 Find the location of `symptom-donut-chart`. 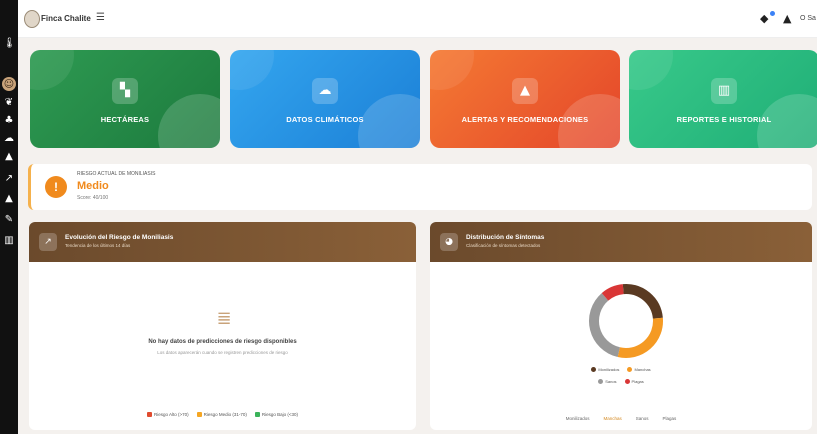

symptom-donut-chart is located at coordinates (626, 321).